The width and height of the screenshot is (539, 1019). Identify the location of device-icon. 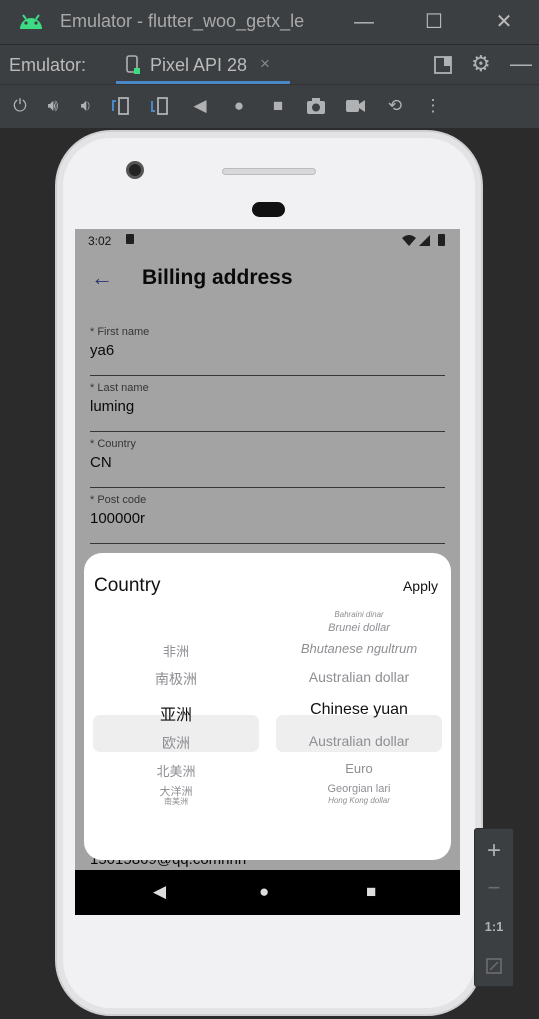
(133, 64).